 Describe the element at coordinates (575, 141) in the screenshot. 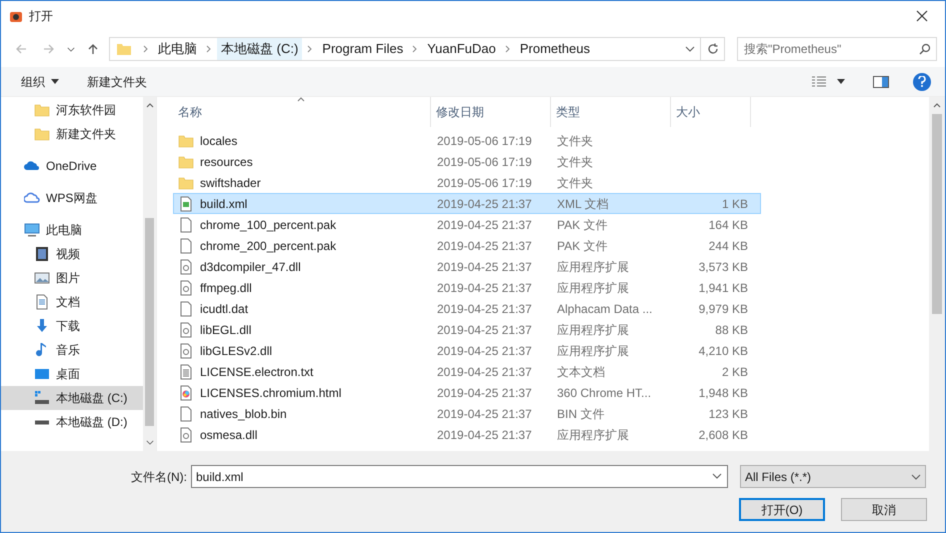

I see `type-cell-text: 文件夹` at that location.